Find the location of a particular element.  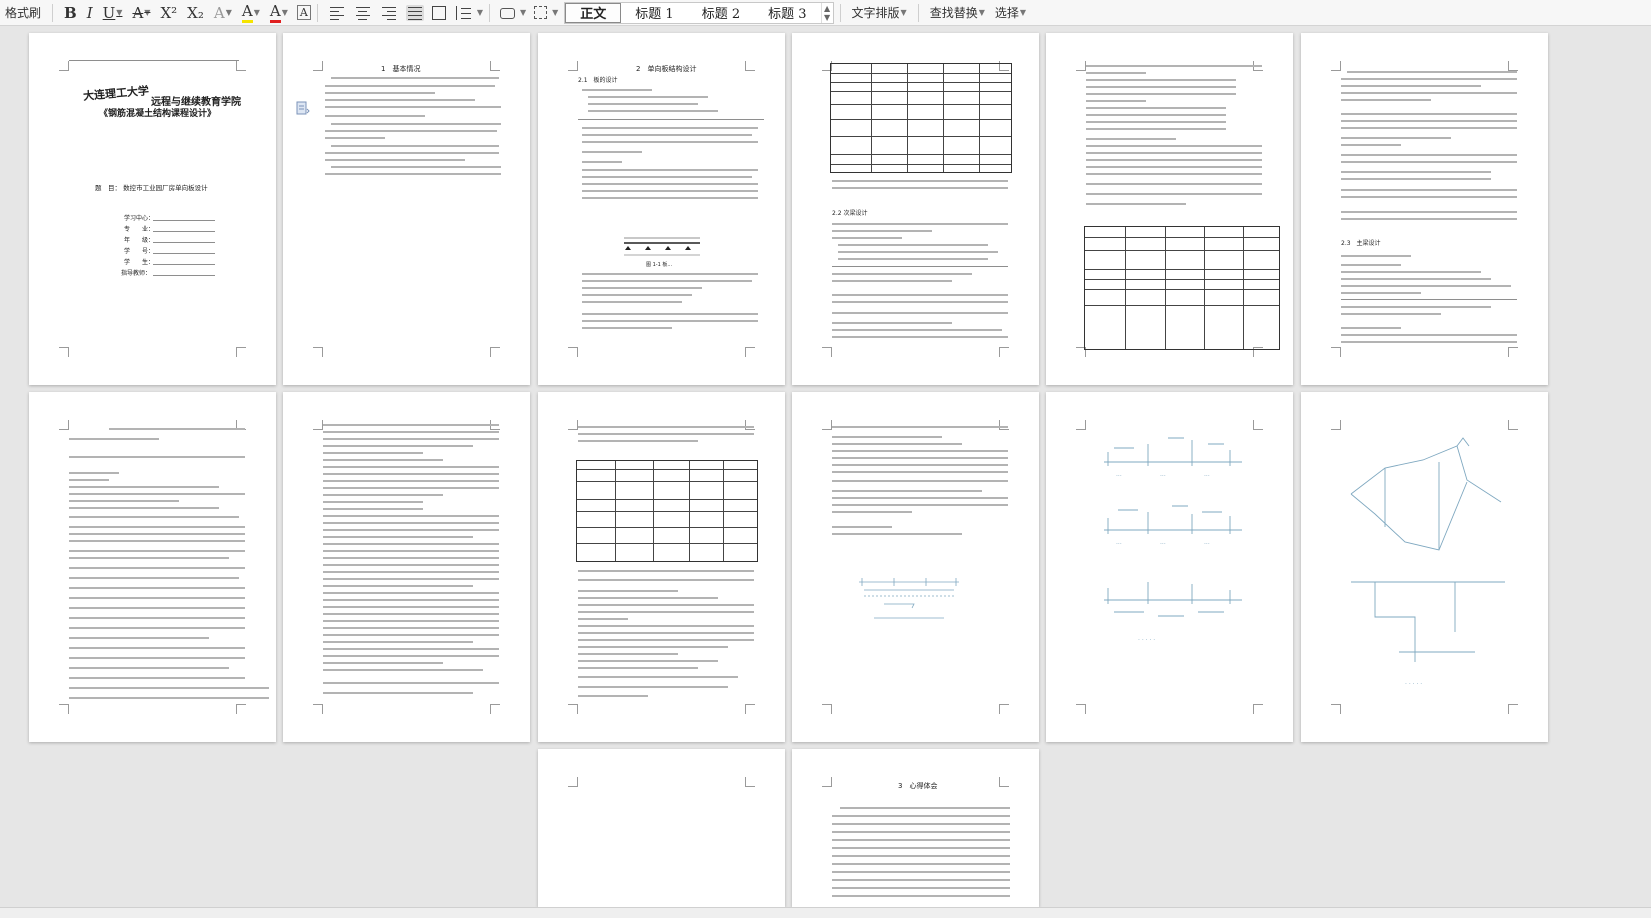

topic-line: 题 目： 数控市工业园厂房单向板设计 is located at coordinates (151, 188).